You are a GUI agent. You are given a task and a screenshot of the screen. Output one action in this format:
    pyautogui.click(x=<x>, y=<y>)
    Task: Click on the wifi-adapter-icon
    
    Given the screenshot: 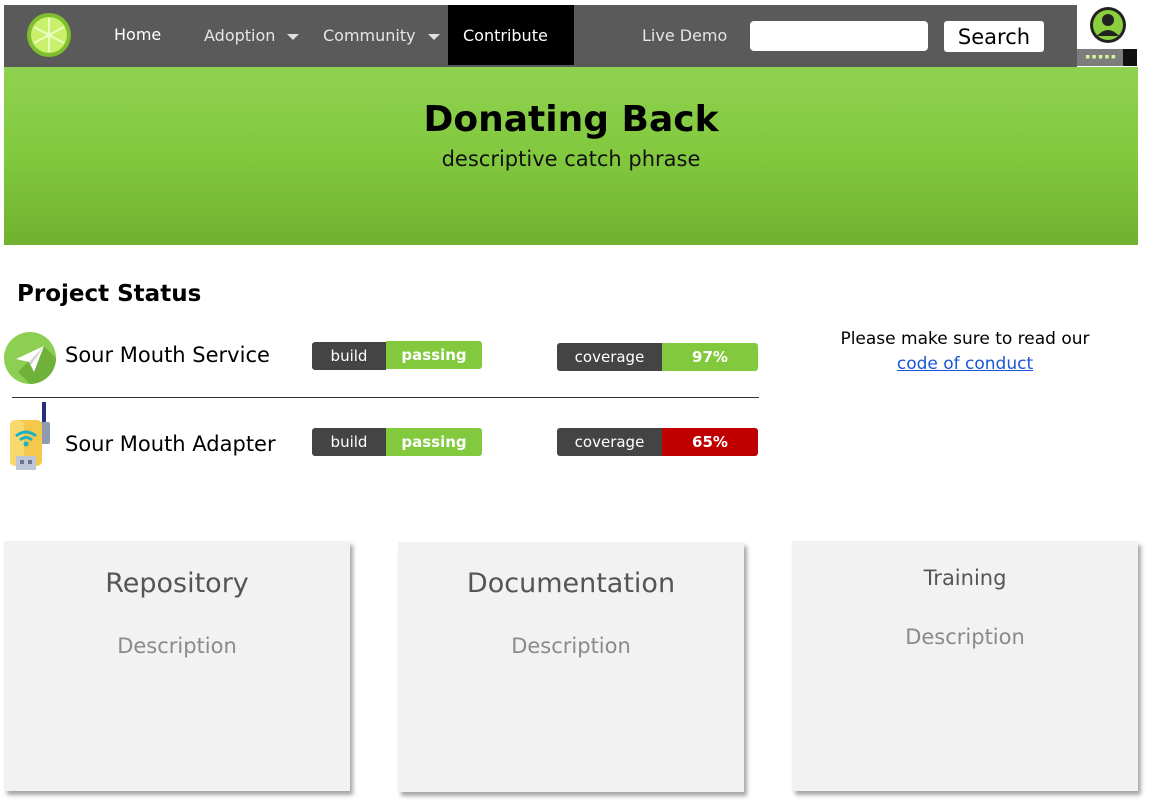 What is the action you would take?
    pyautogui.click(x=30, y=436)
    